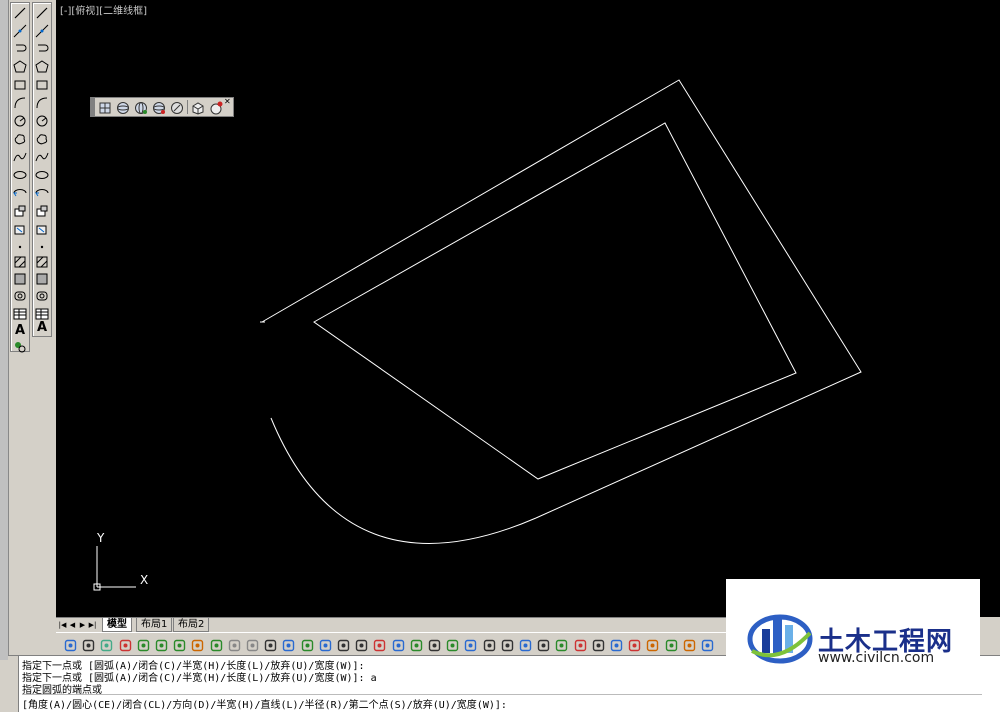 This screenshot has height=712, width=1000. I want to click on bottom-toolbar, so click(391, 644).